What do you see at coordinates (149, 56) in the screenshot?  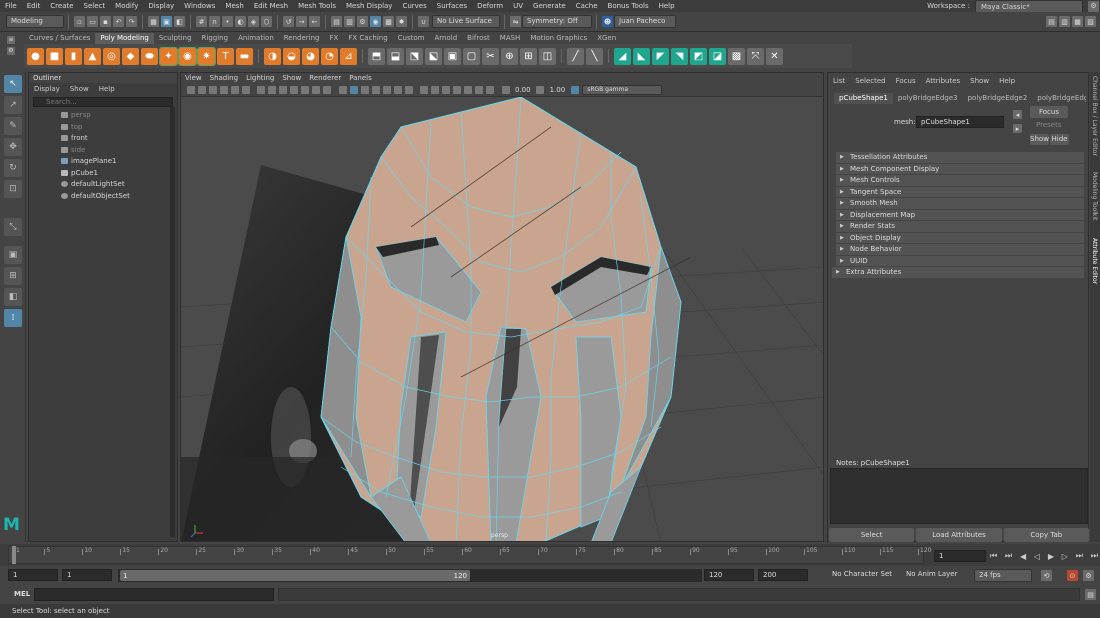 I see `poly-disc-icon: ⬬` at bounding box center [149, 56].